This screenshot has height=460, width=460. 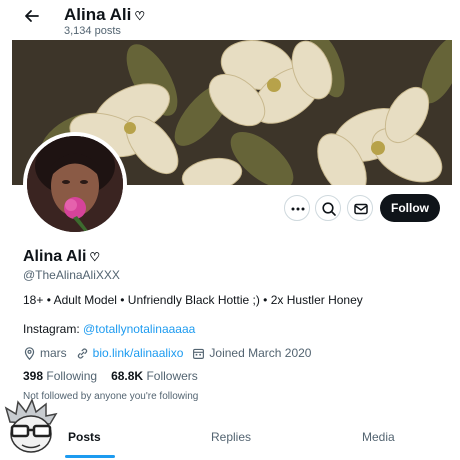 I want to click on profile-name-row: Alina Ali ♡, so click(x=61, y=257).